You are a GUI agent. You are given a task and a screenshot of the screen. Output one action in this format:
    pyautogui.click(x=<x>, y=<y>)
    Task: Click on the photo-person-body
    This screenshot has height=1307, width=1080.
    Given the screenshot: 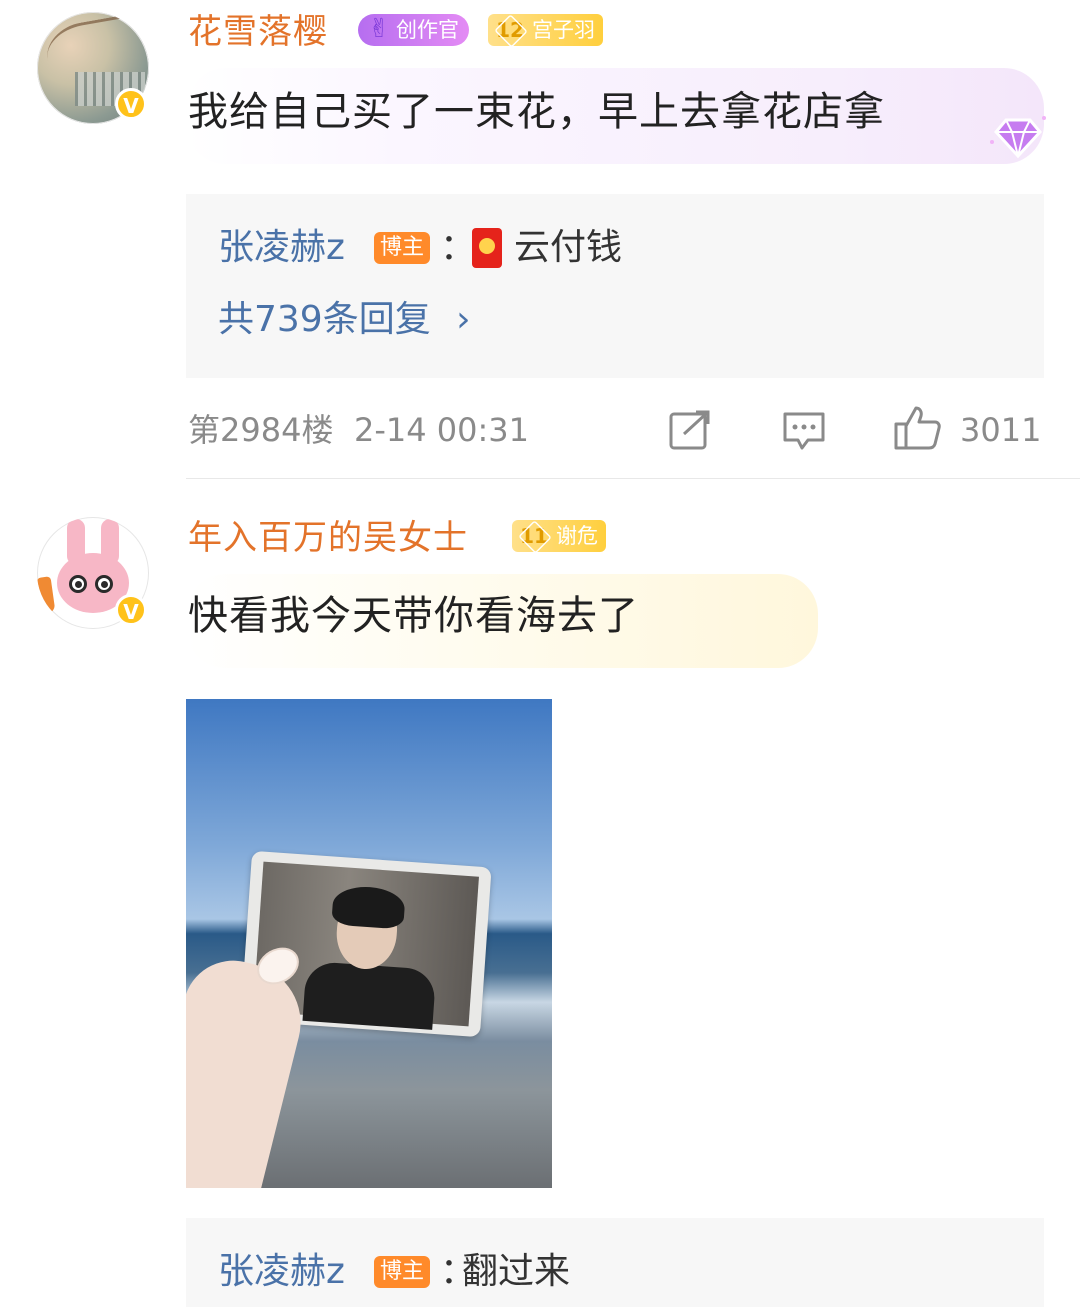 What is the action you would take?
    pyautogui.click(x=369, y=995)
    